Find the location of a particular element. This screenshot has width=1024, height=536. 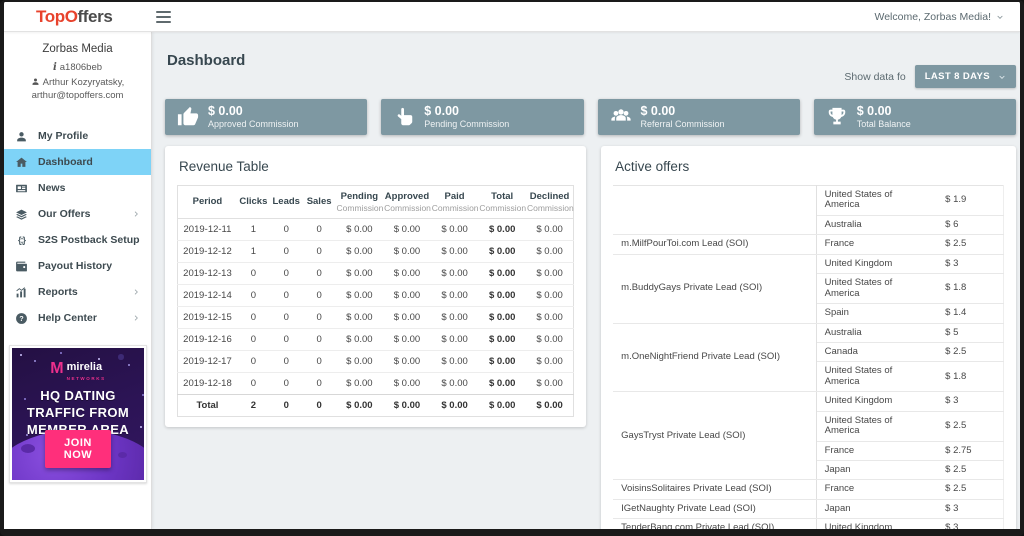

sidebar-item-news: News is located at coordinates (77, 188).